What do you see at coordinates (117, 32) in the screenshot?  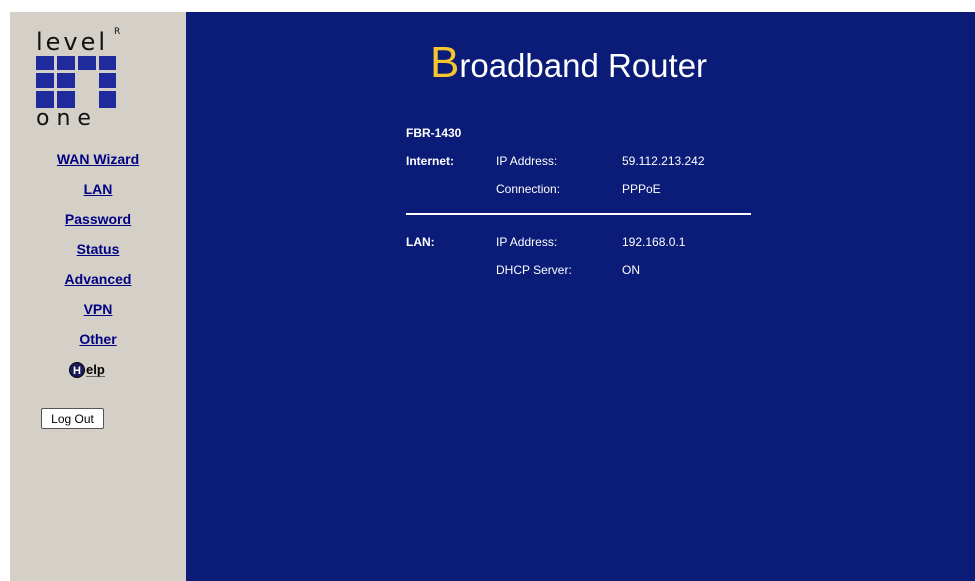 I see `logo-registered-mark: R` at bounding box center [117, 32].